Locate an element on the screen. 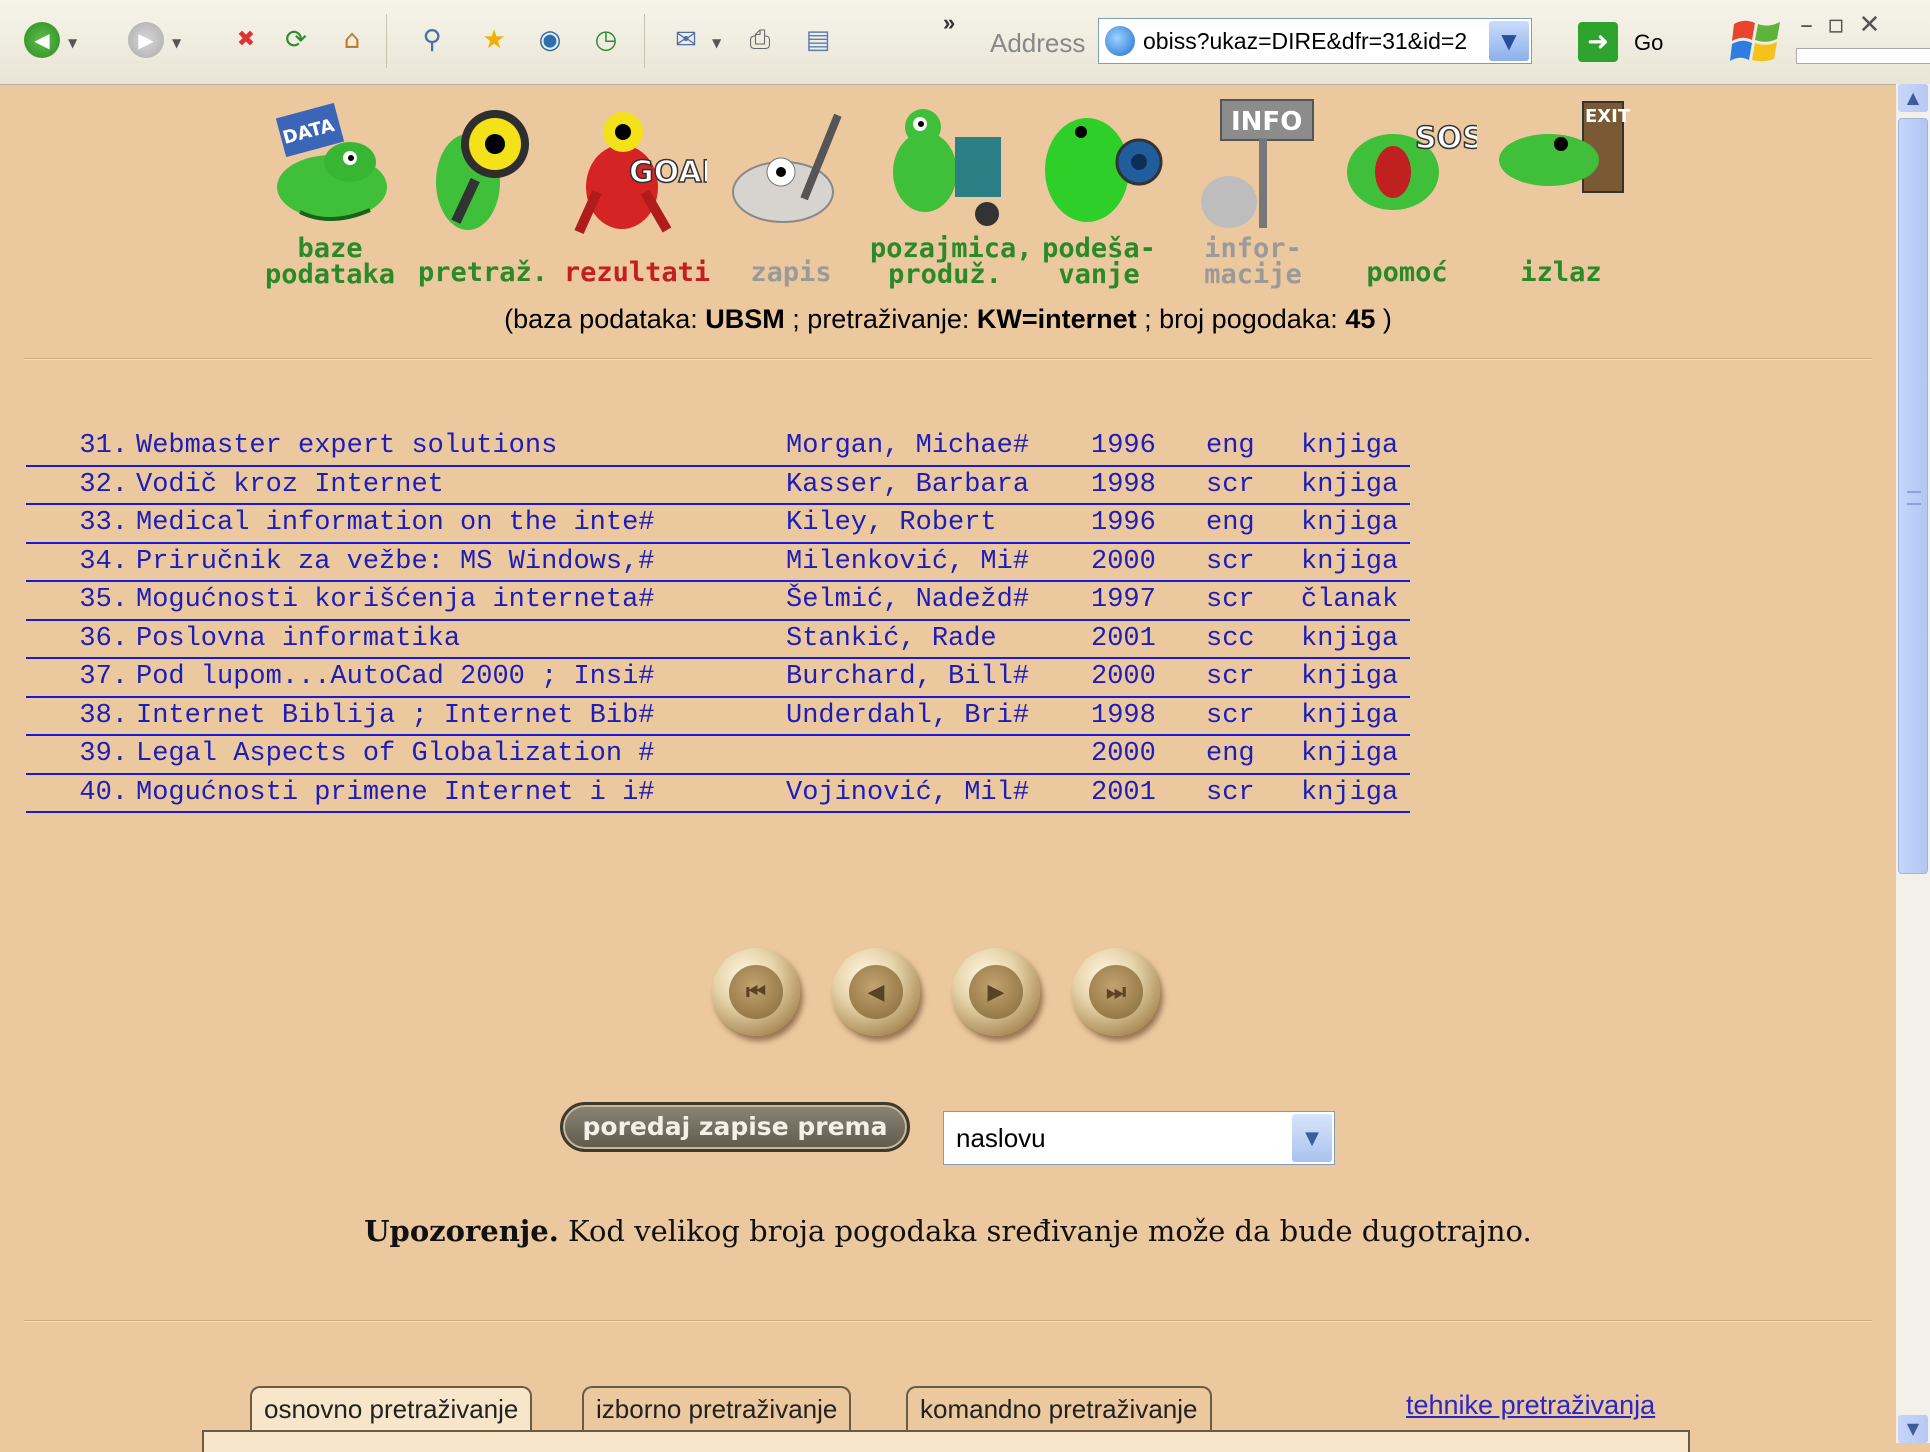  next-page-icon: ▶ is located at coordinates (996, 992).